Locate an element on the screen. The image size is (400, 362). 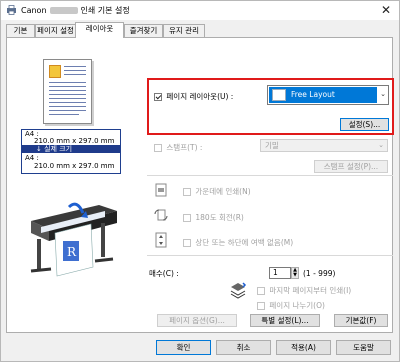
stamp-checkbox-row: 스탬프(T) : is located at coordinates (178, 147).